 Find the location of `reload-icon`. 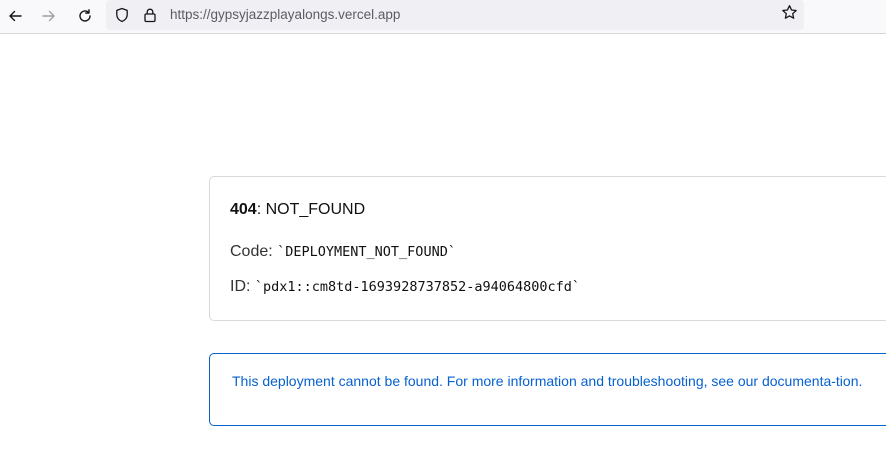

reload-icon is located at coordinates (85, 16).